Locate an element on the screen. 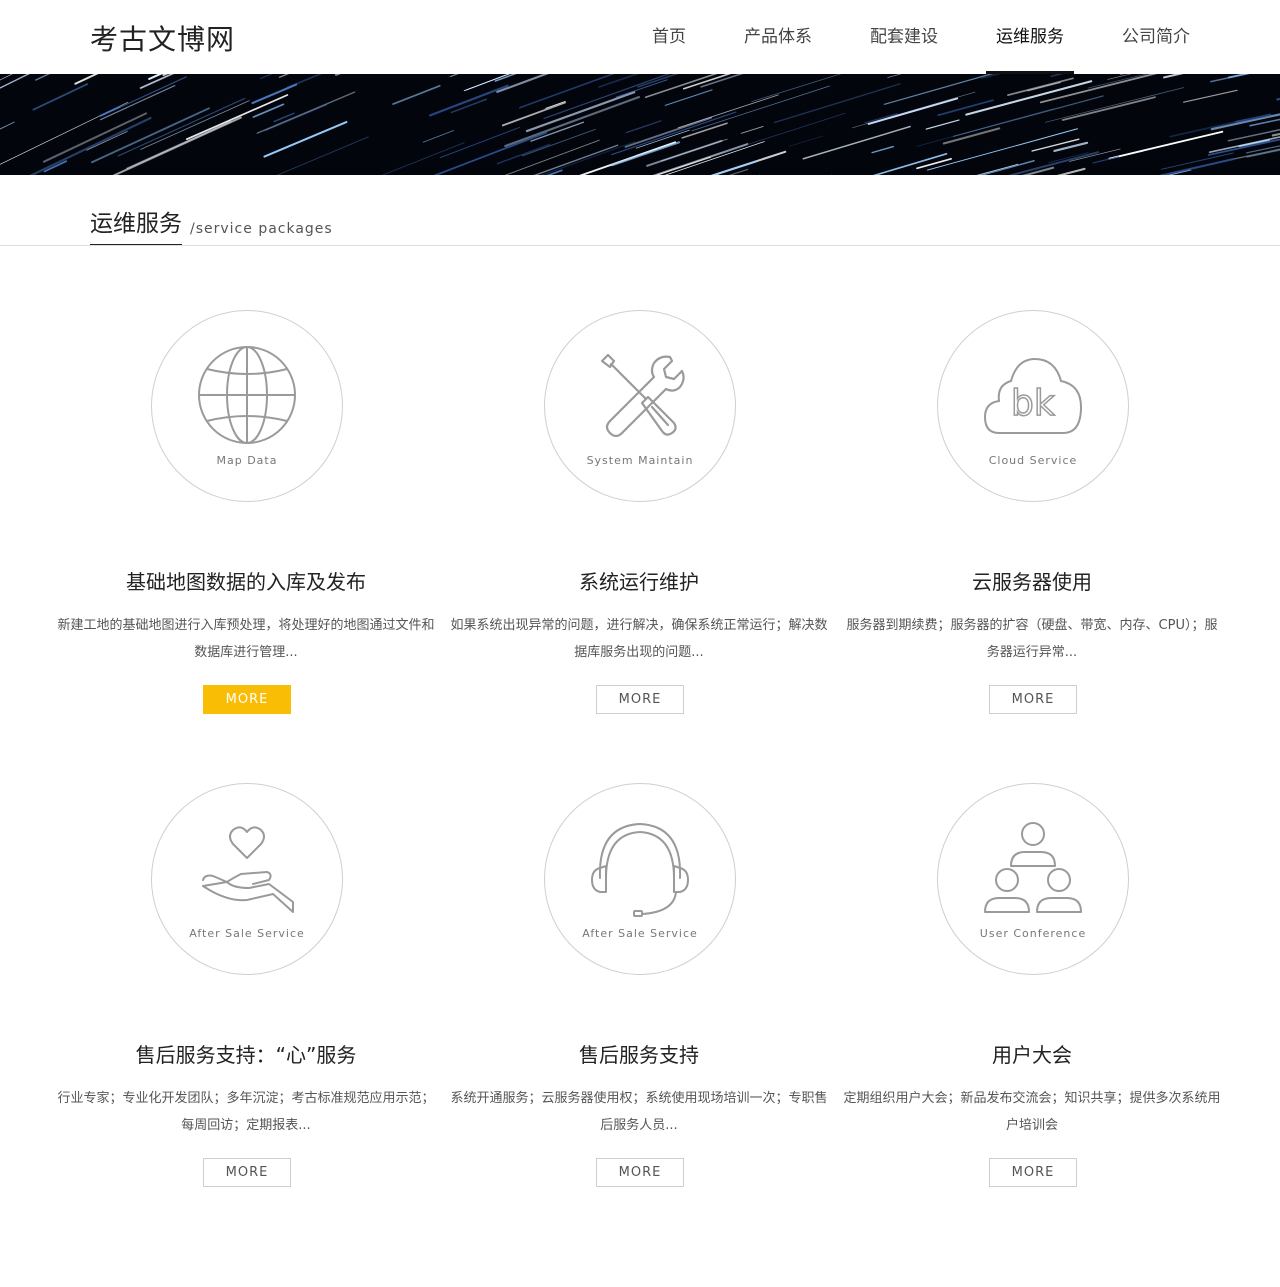  hero-banner is located at coordinates (640, 124).